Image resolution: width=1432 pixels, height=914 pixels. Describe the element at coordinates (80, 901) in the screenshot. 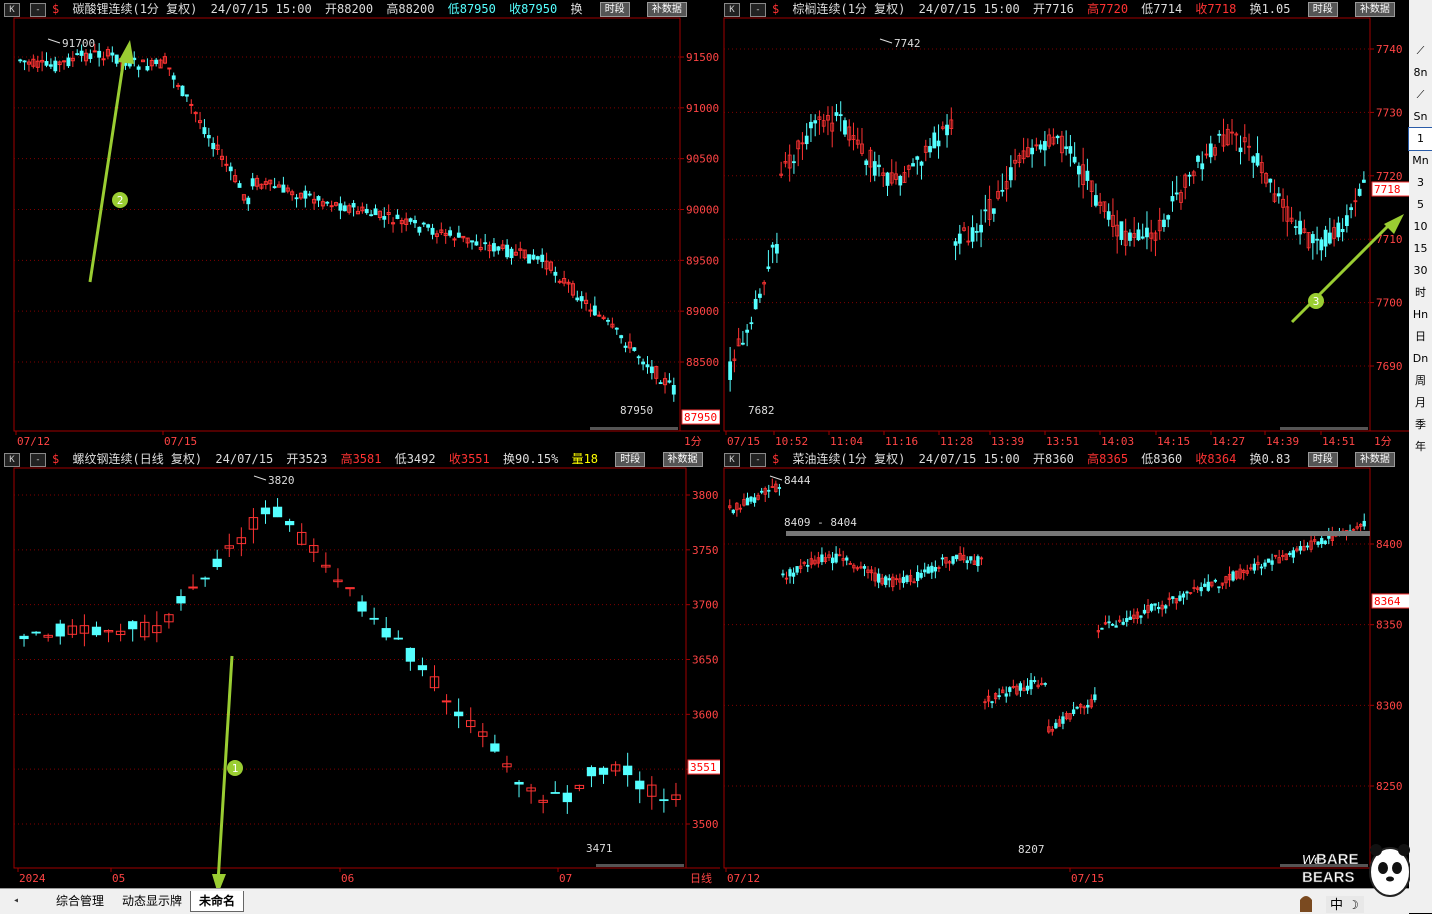

I see `tab-comprehensive: 综合管理` at that location.